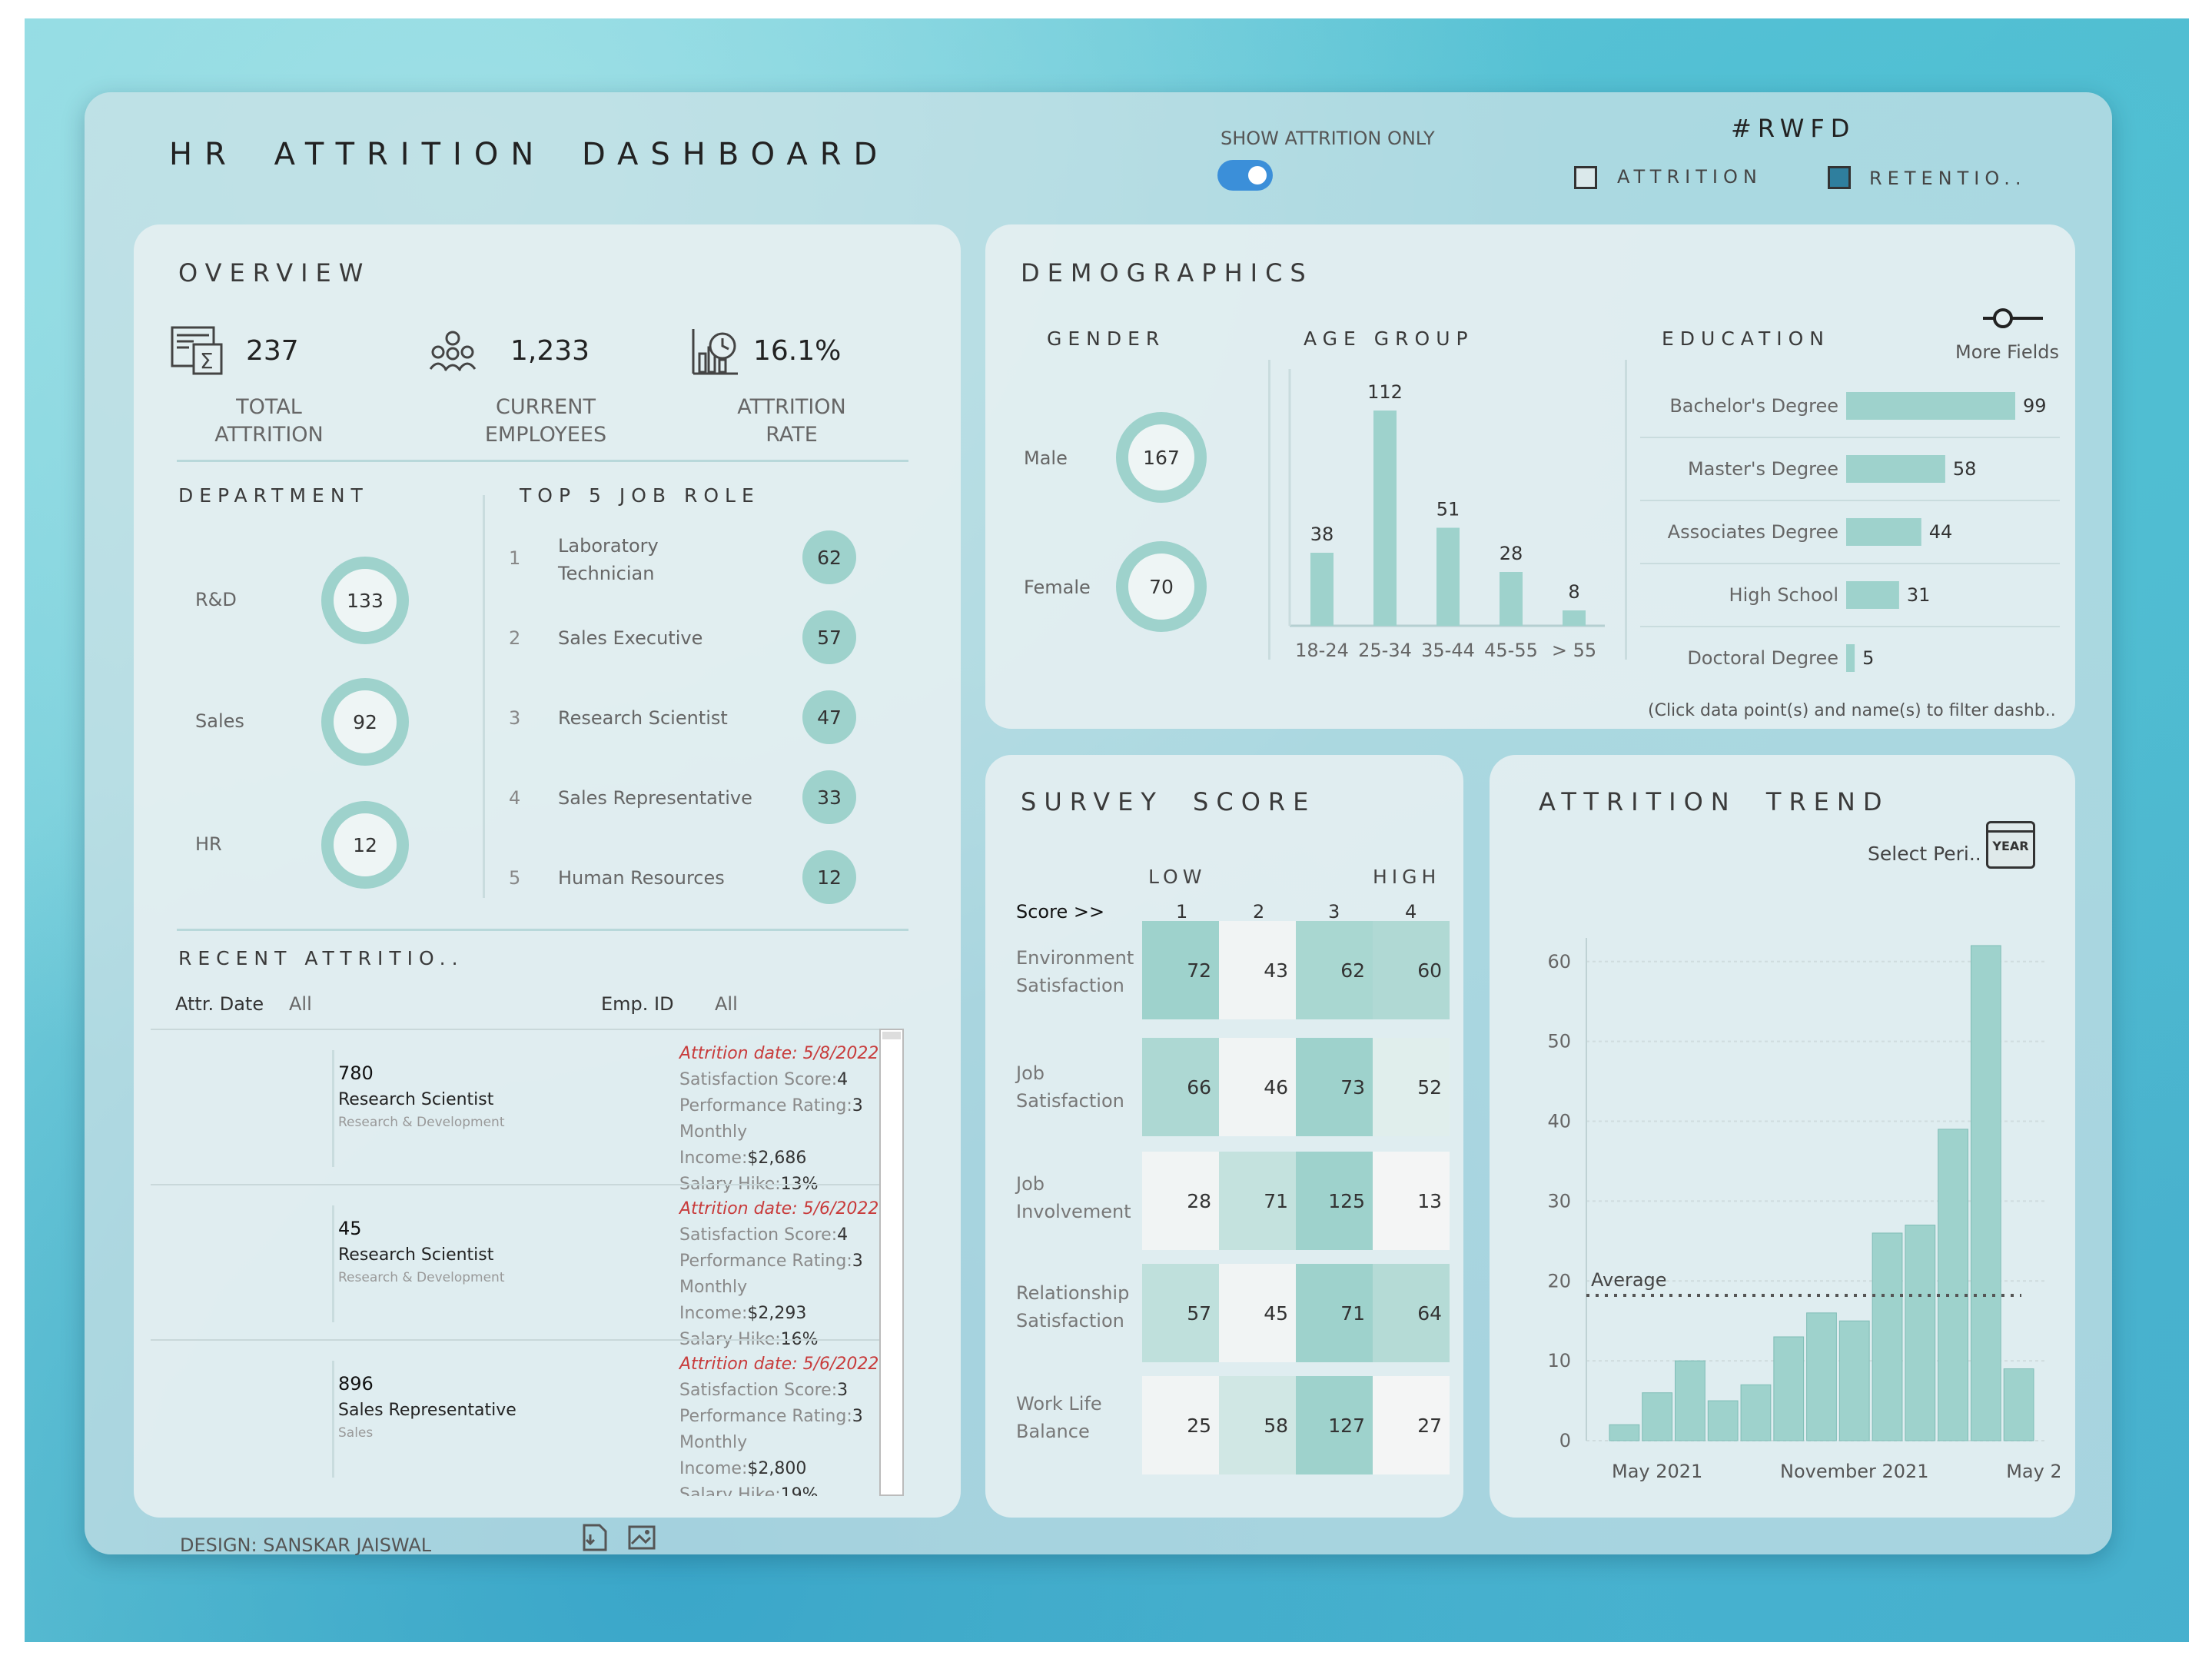  What do you see at coordinates (1763, 469) in the screenshot?
I see `education-category-label: Master's Degree` at bounding box center [1763, 469].